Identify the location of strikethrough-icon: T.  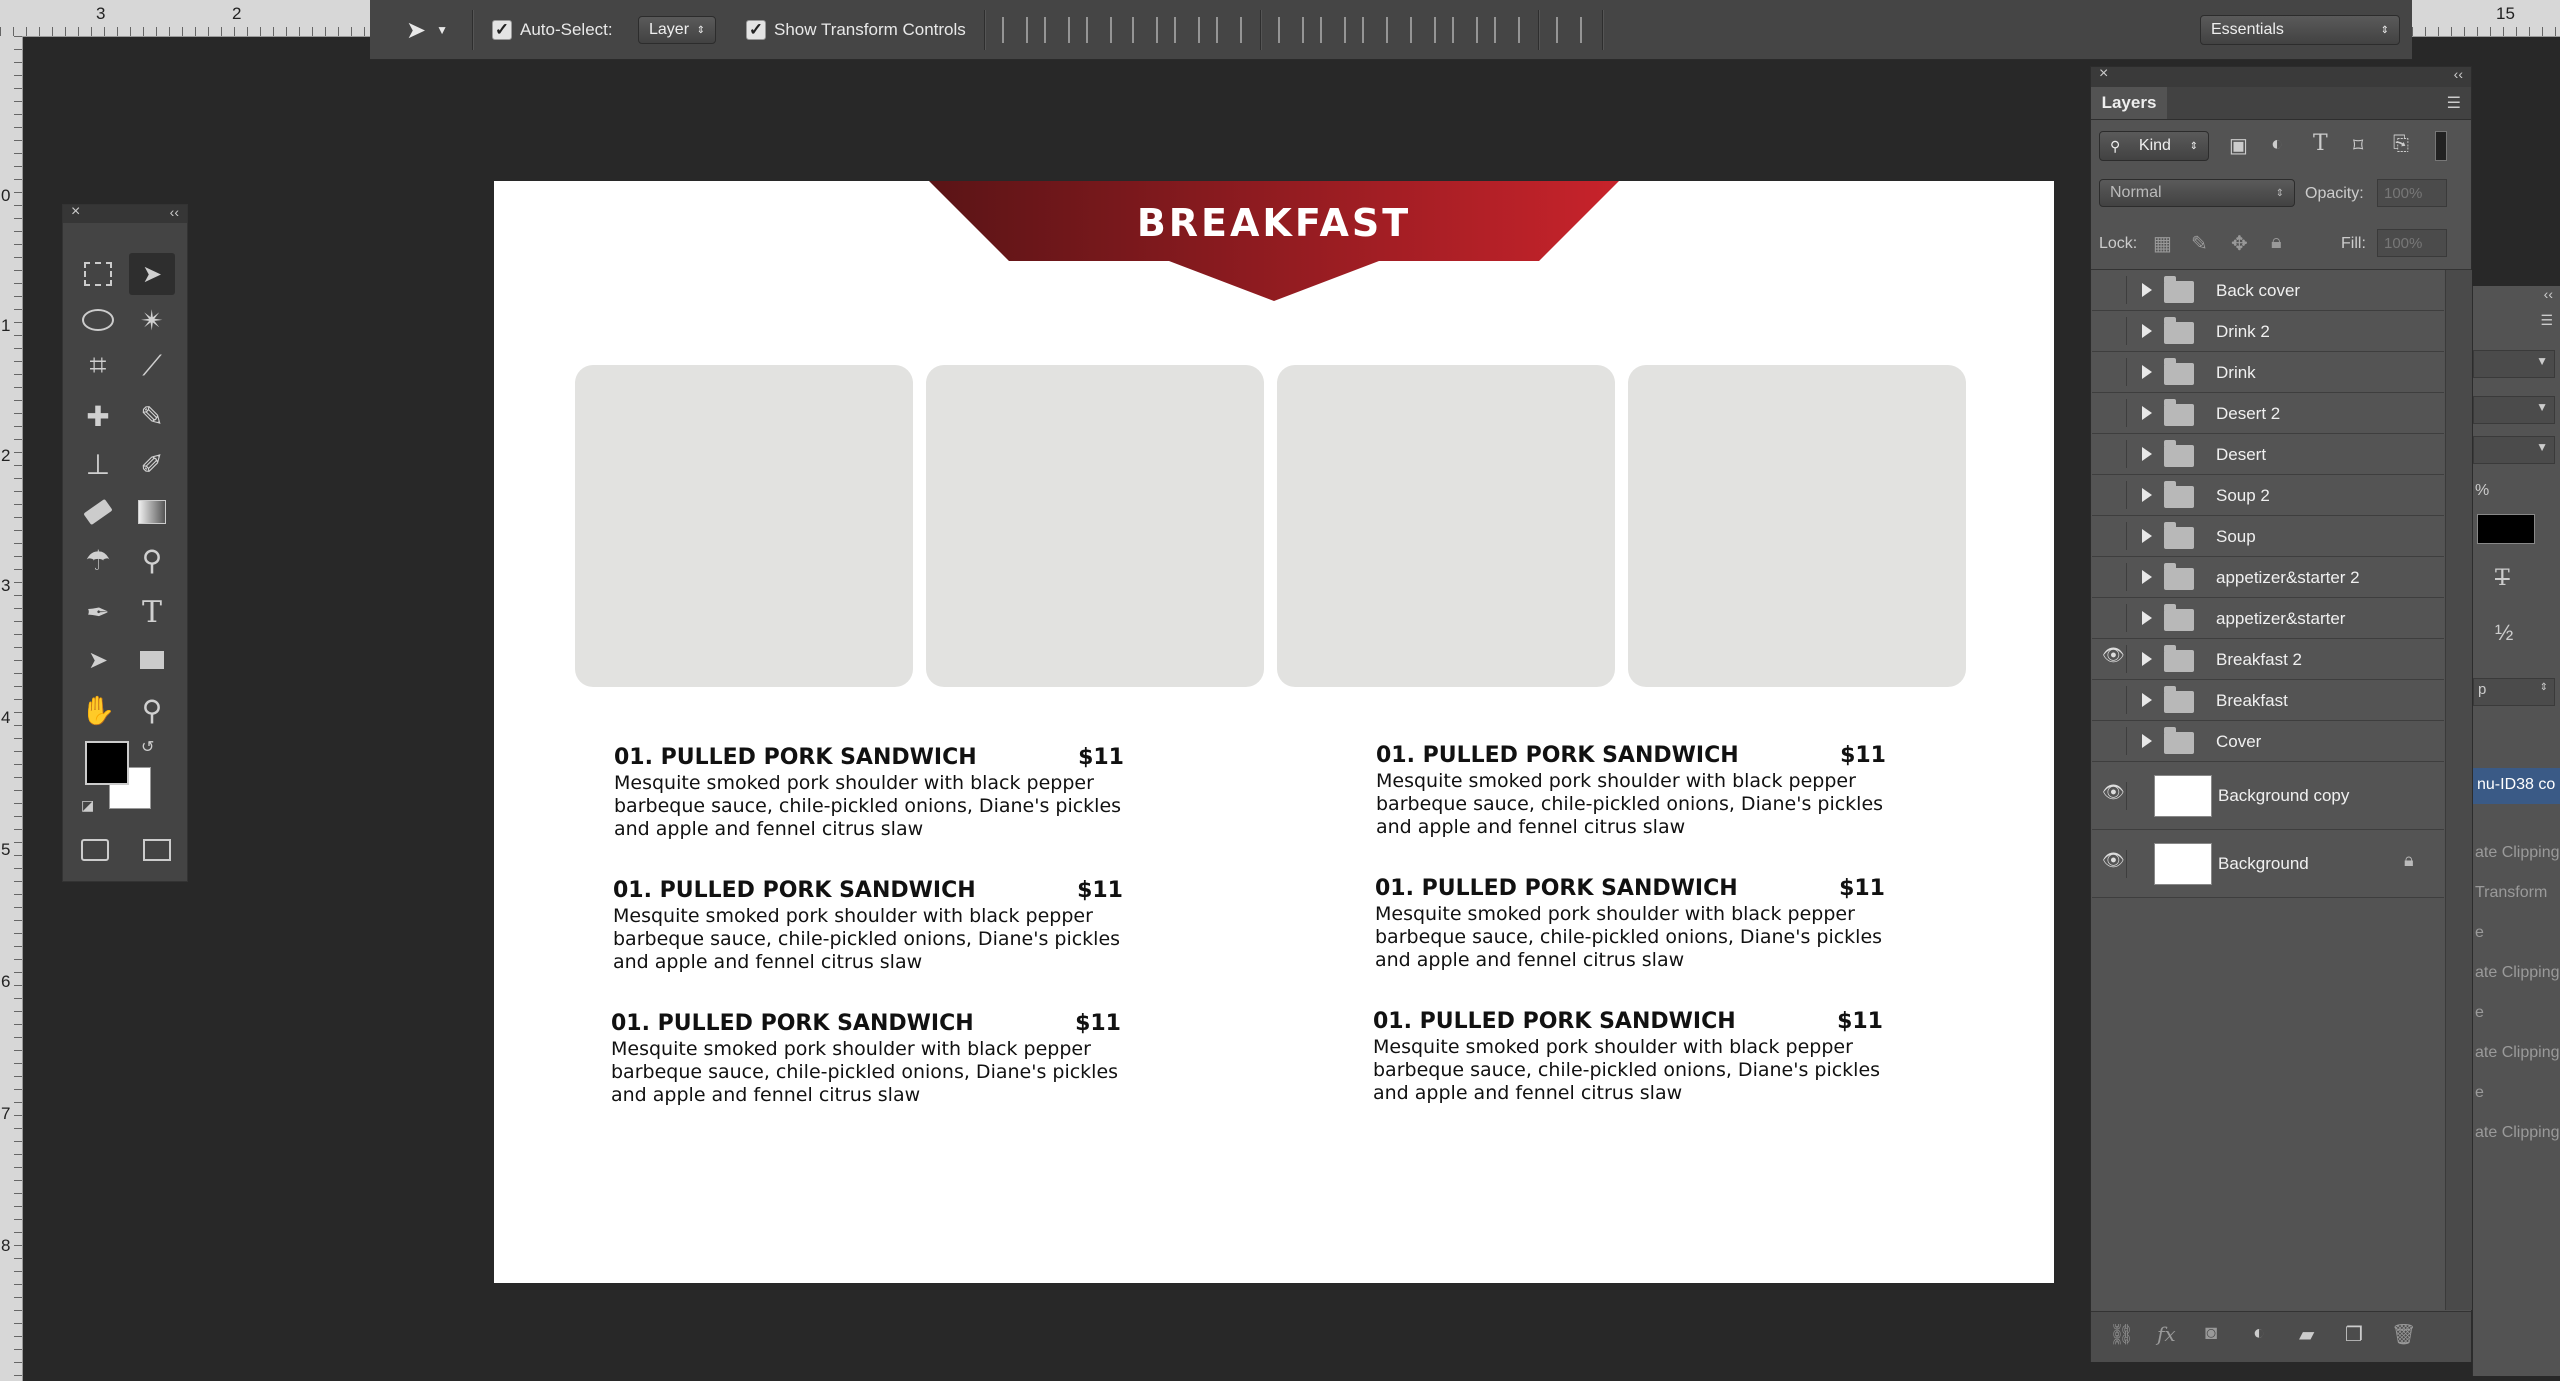
(2502, 578).